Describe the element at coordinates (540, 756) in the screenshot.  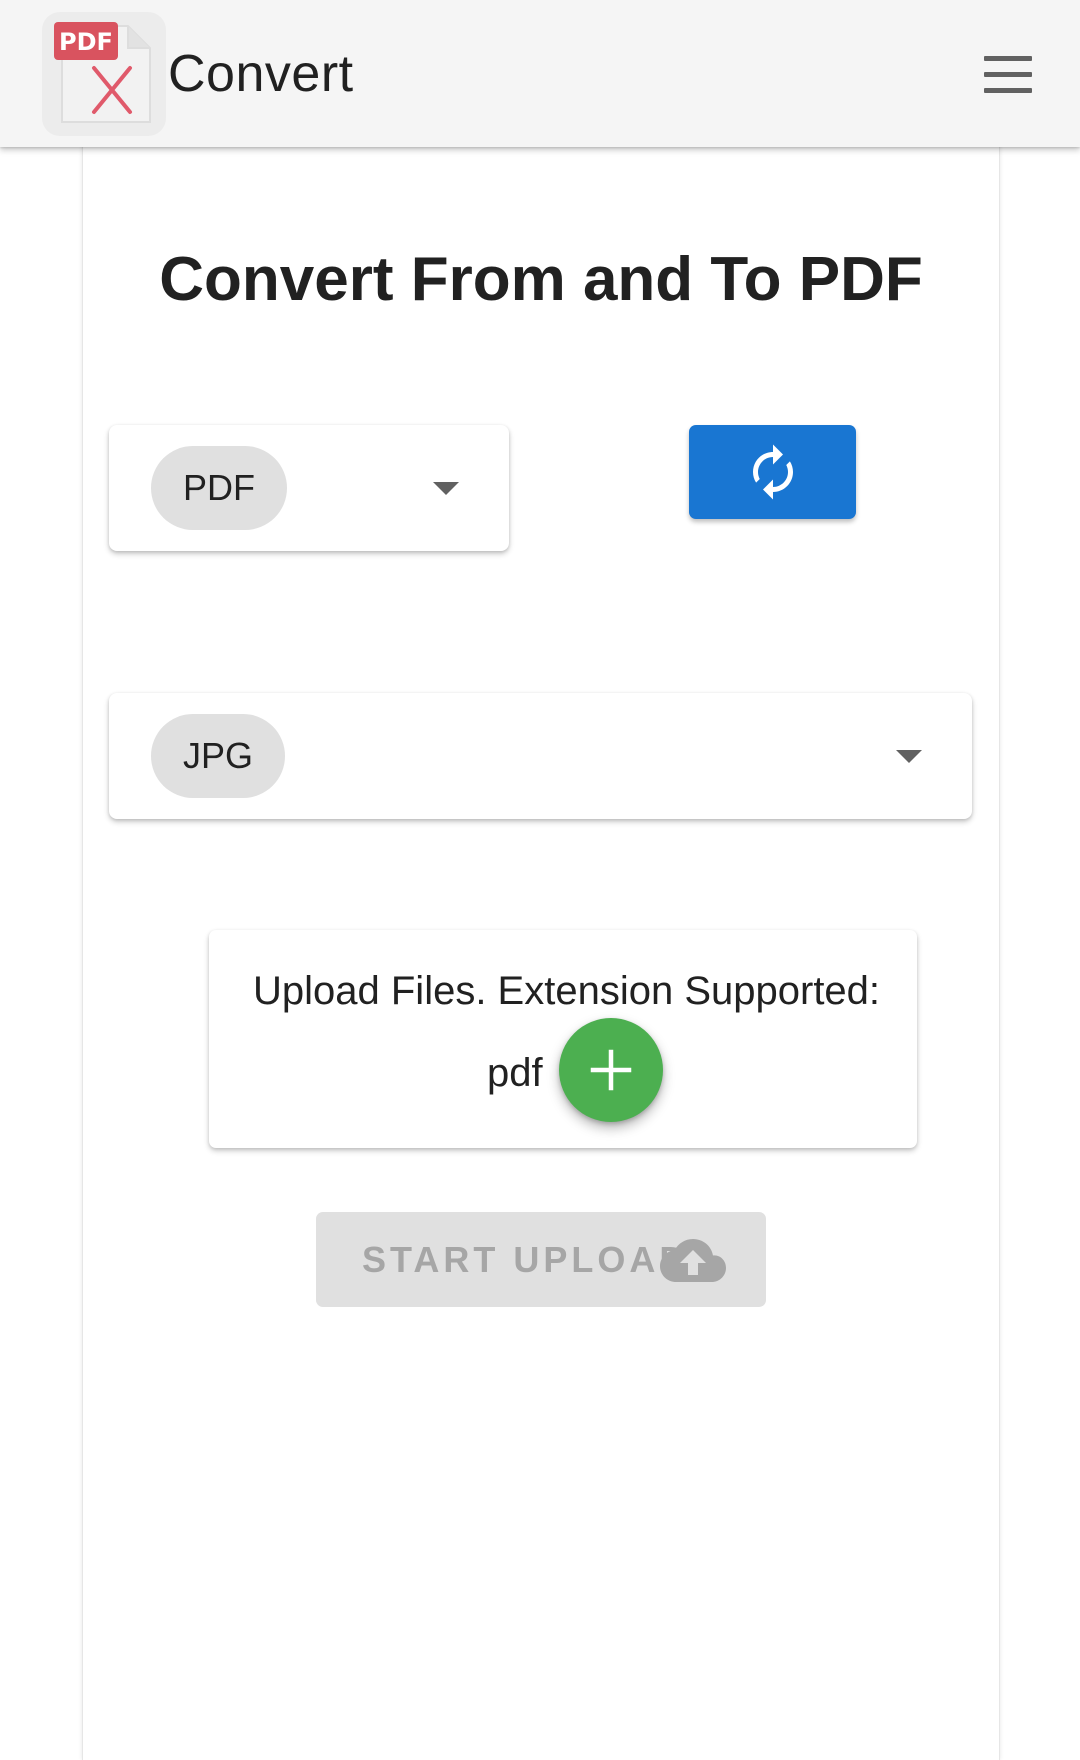
I see `to-format-select: JPG` at that location.